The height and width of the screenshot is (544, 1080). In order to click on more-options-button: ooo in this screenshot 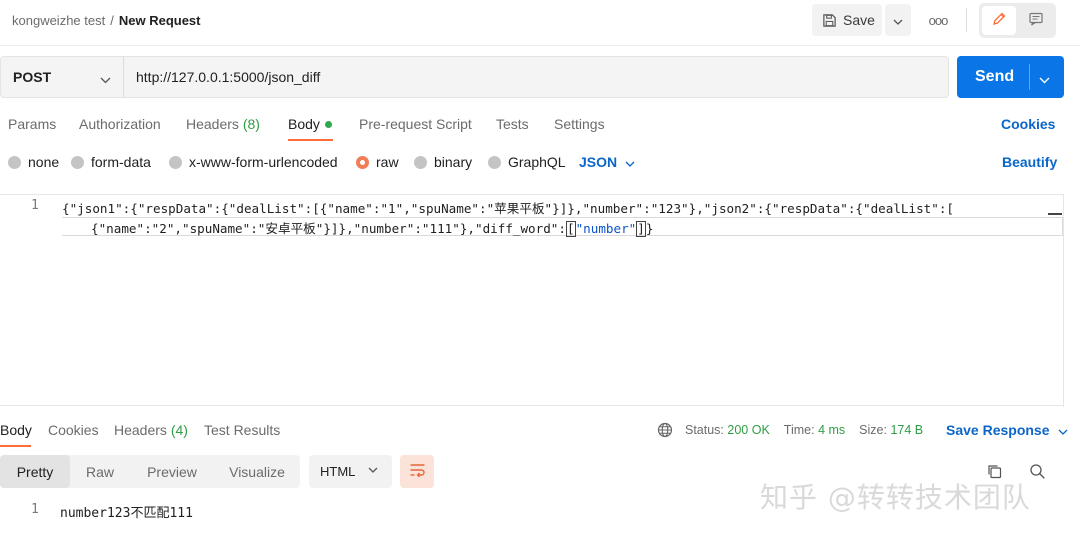, I will do `click(938, 20)`.